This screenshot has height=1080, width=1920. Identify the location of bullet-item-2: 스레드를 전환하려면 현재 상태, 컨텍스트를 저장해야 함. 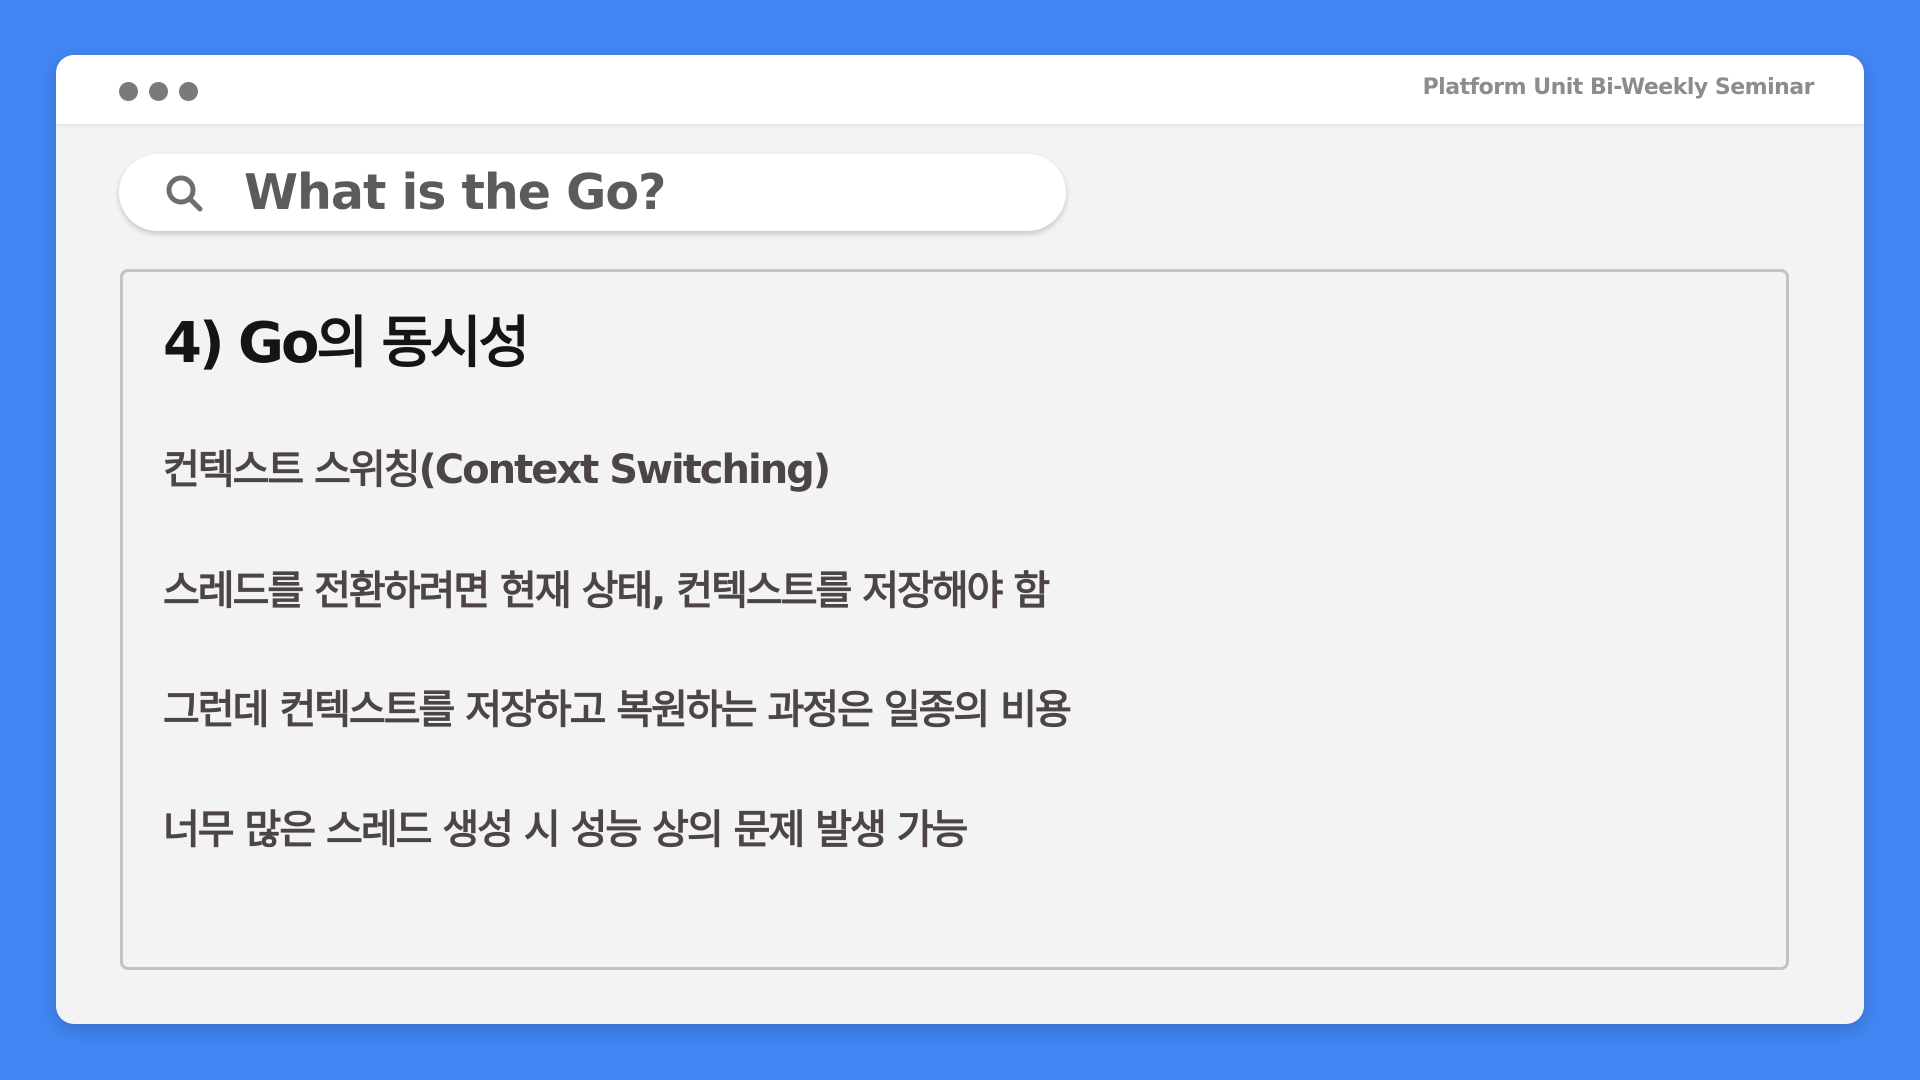
(606, 591).